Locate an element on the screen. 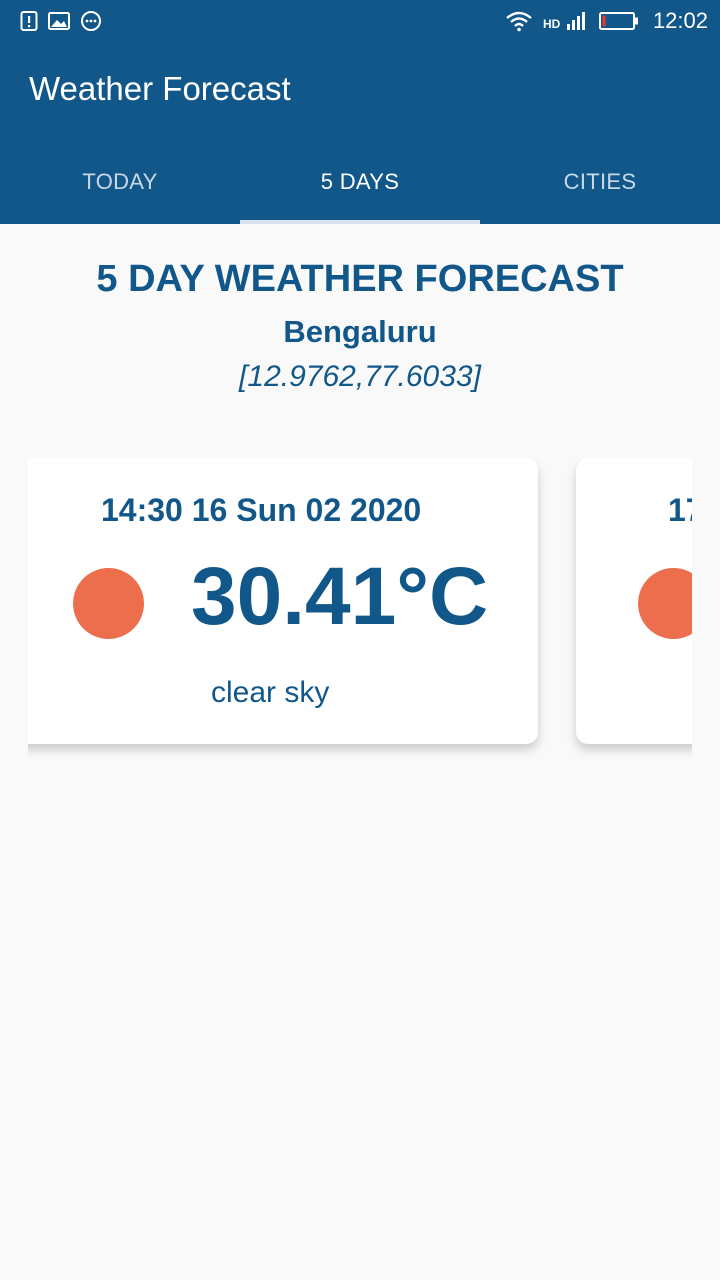 This screenshot has height=1280, width=720. forecast-datetime: 17 is located at coordinates (680, 510).